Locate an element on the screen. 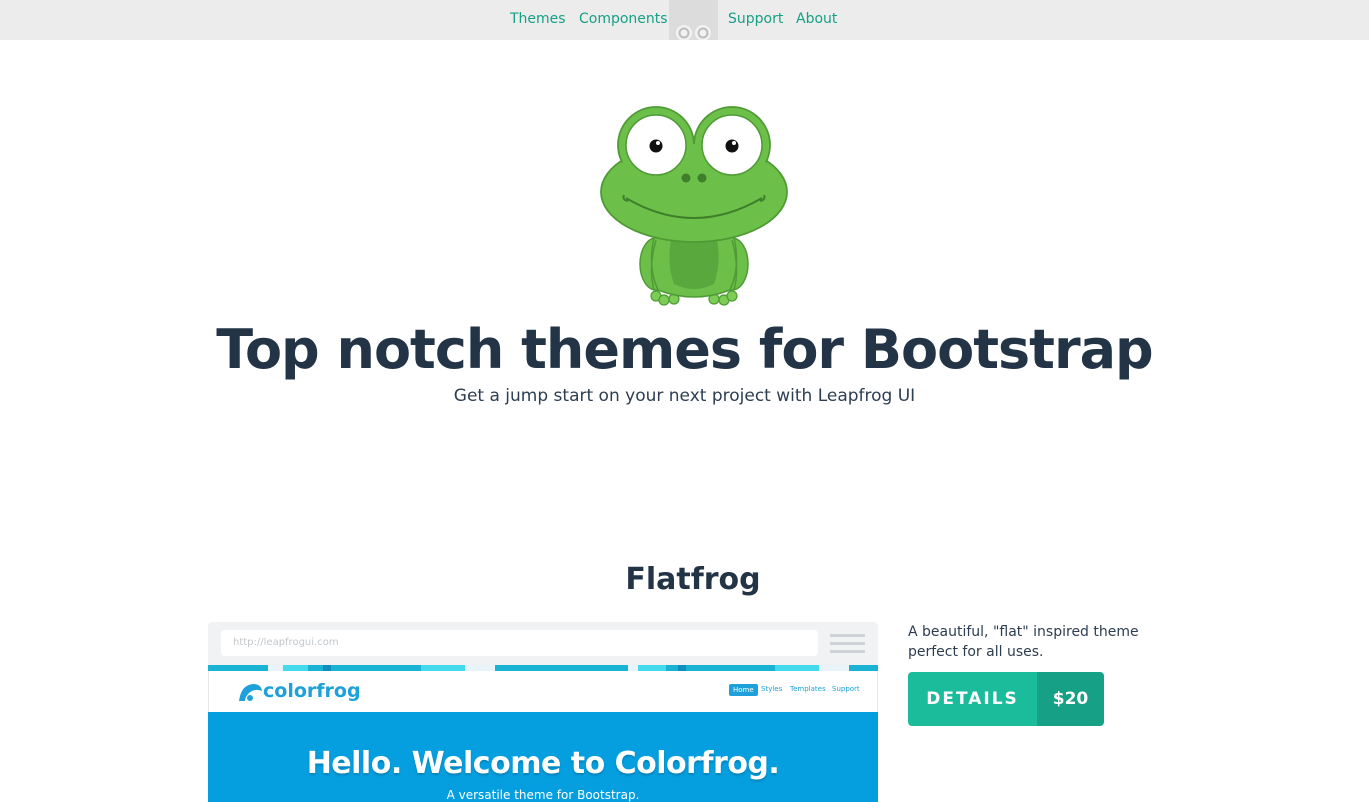  preview-nav-support: Support is located at coordinates (846, 689).